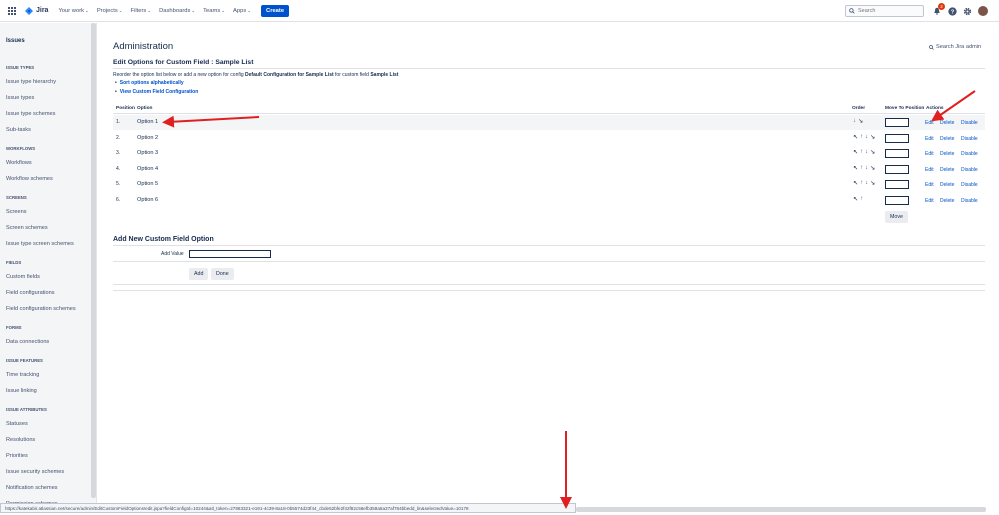 The width and height of the screenshot is (999, 515). Describe the element at coordinates (16, 212) in the screenshot. I see `sidebar-item-screens: Screens` at that location.